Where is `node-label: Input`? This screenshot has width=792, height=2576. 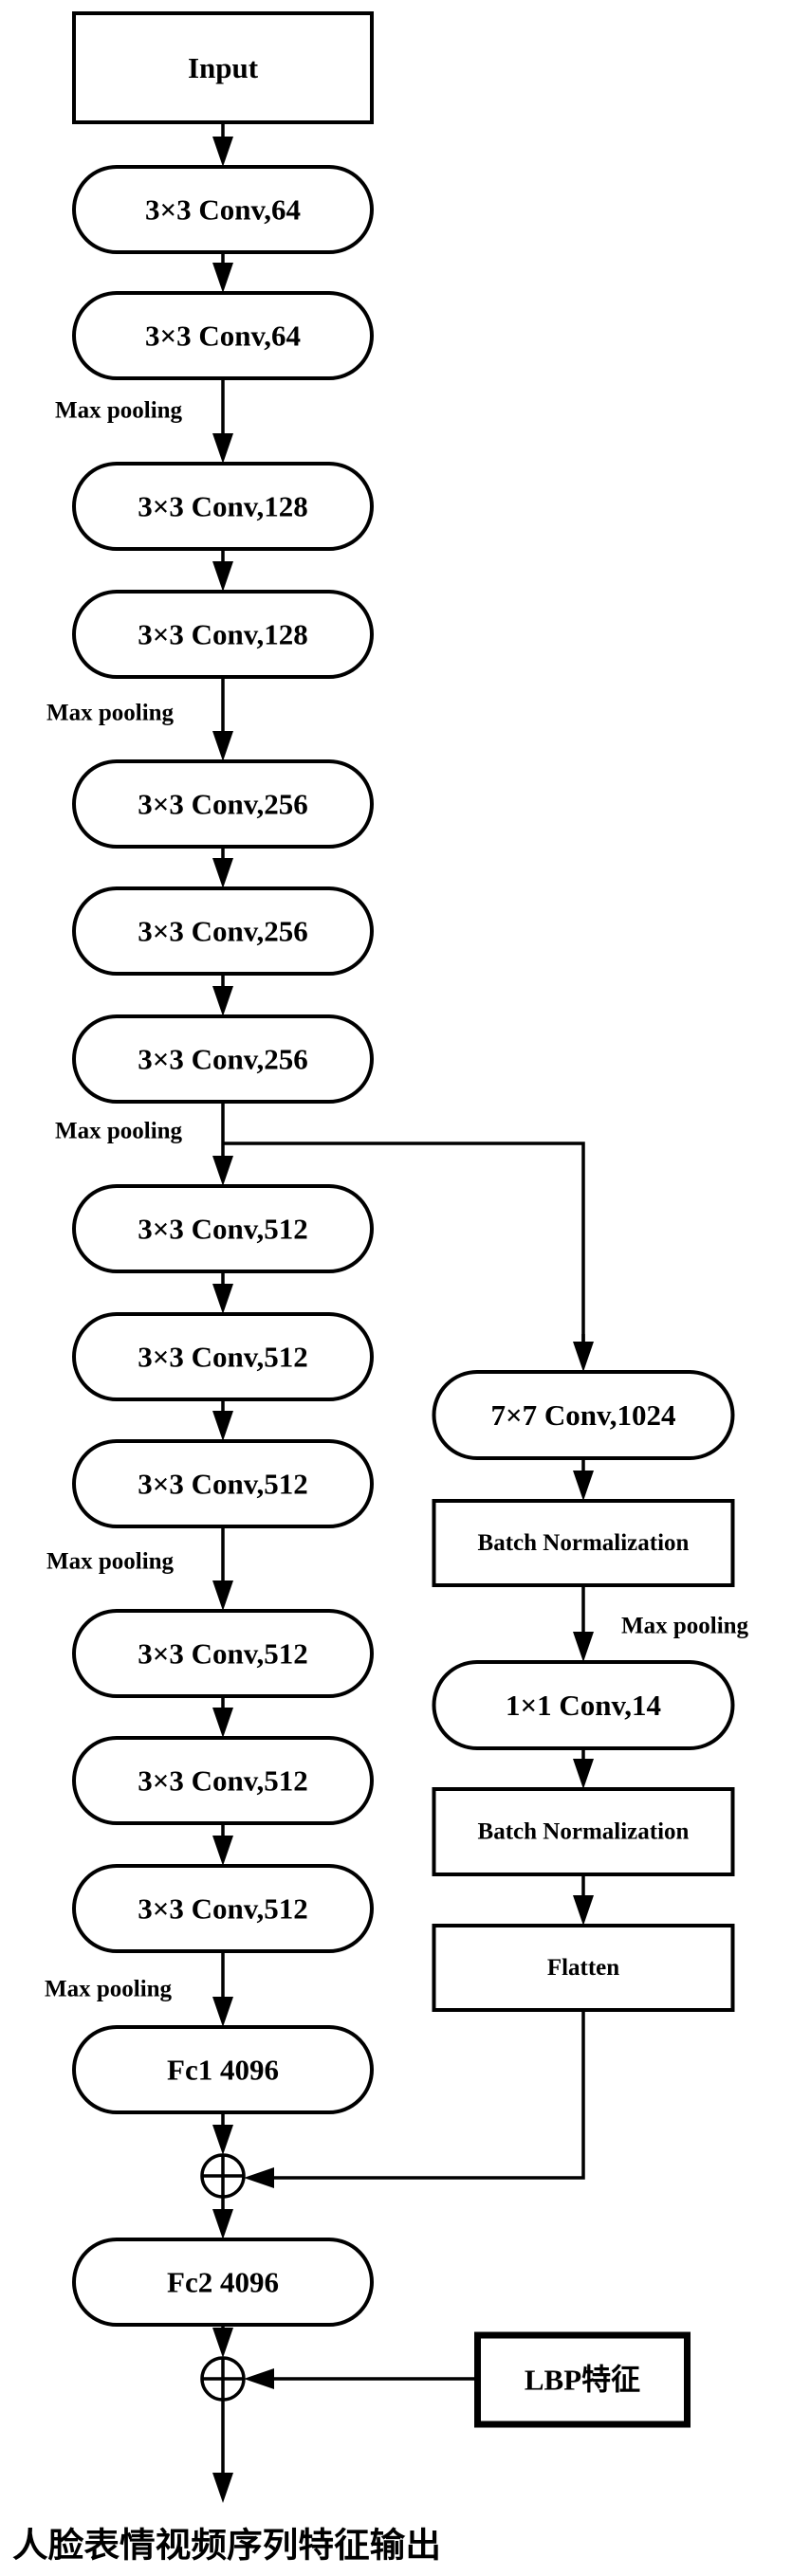
node-label: Input is located at coordinates (223, 67).